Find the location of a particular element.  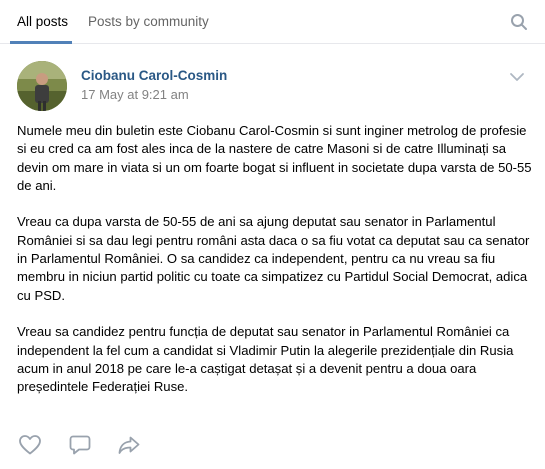

share-button is located at coordinates (129, 445).